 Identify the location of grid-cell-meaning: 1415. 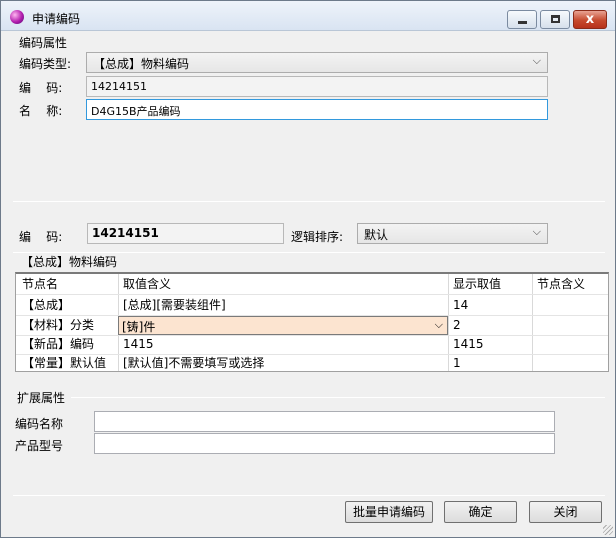
(136, 344).